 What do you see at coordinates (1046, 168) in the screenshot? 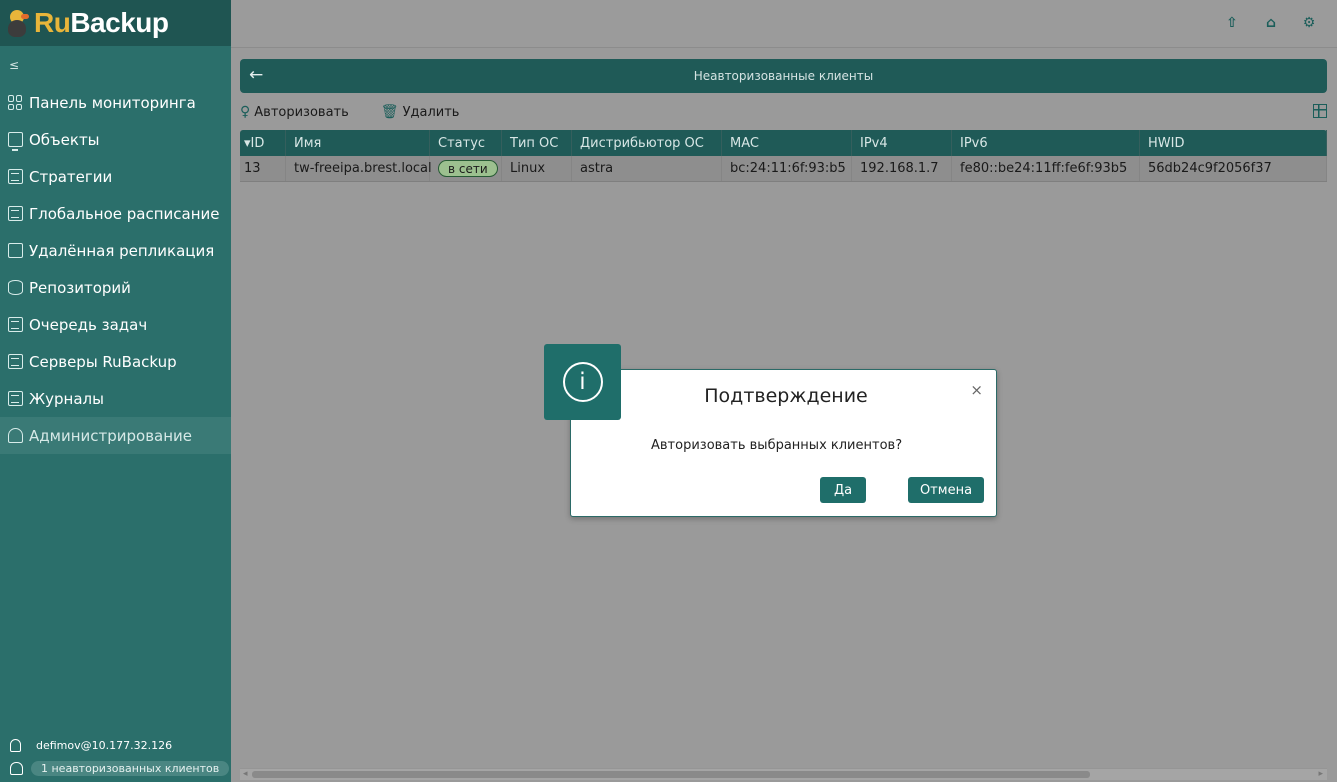
I see `cell-ipv6: fe80::be24:11ff:fe6f:93b5` at bounding box center [1046, 168].